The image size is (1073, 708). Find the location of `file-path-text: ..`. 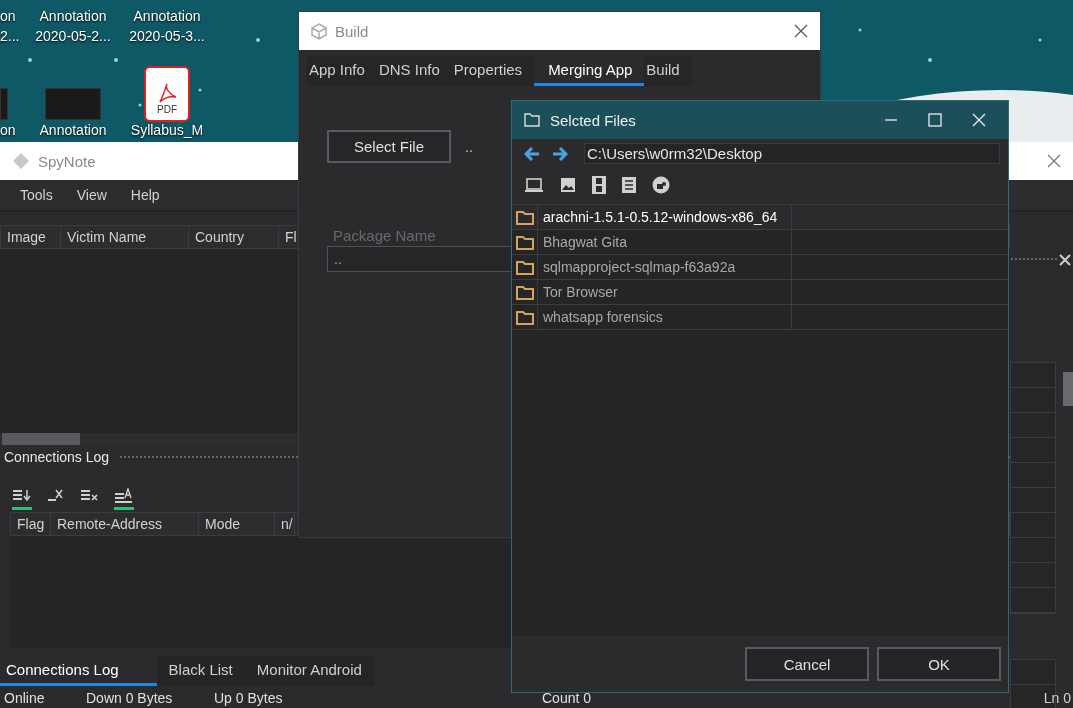

file-path-text: .. is located at coordinates (469, 146).